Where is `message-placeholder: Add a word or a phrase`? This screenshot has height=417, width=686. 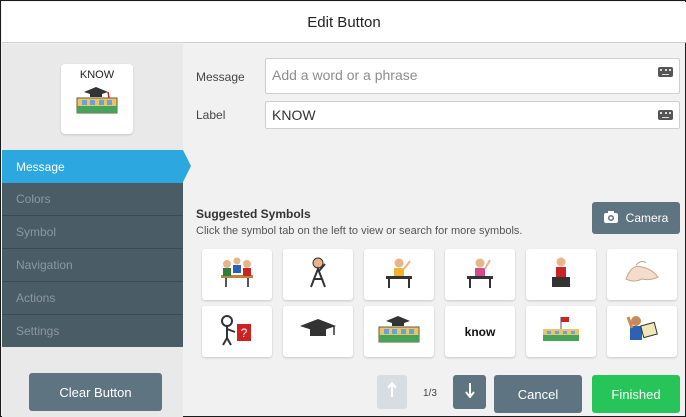
message-placeholder: Add a word or a phrase is located at coordinates (345, 75).